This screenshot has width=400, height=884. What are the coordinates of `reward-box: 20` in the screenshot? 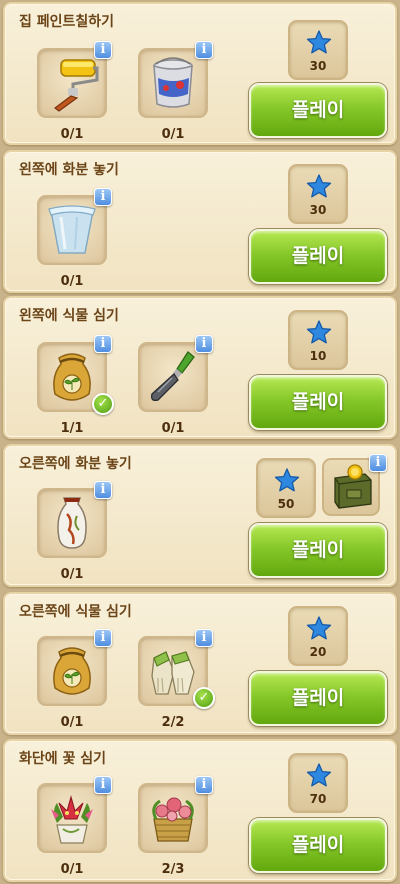 It's located at (318, 636).